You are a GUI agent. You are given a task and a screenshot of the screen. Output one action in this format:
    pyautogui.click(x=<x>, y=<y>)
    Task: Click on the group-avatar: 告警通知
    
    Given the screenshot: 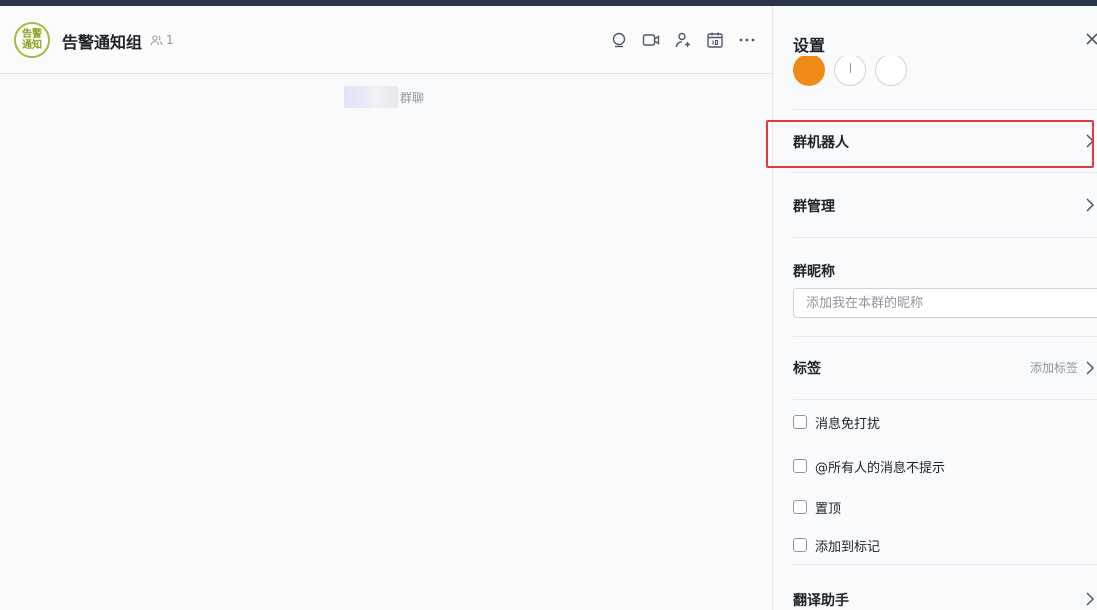 What is the action you would take?
    pyautogui.click(x=32, y=40)
    